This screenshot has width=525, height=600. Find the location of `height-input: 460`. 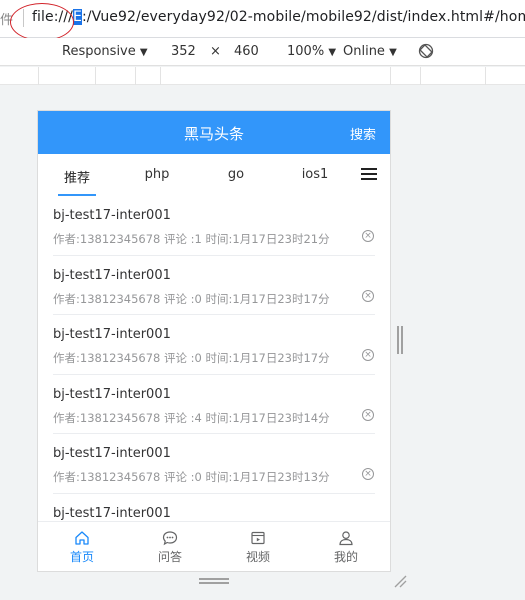

height-input: 460 is located at coordinates (246, 51).